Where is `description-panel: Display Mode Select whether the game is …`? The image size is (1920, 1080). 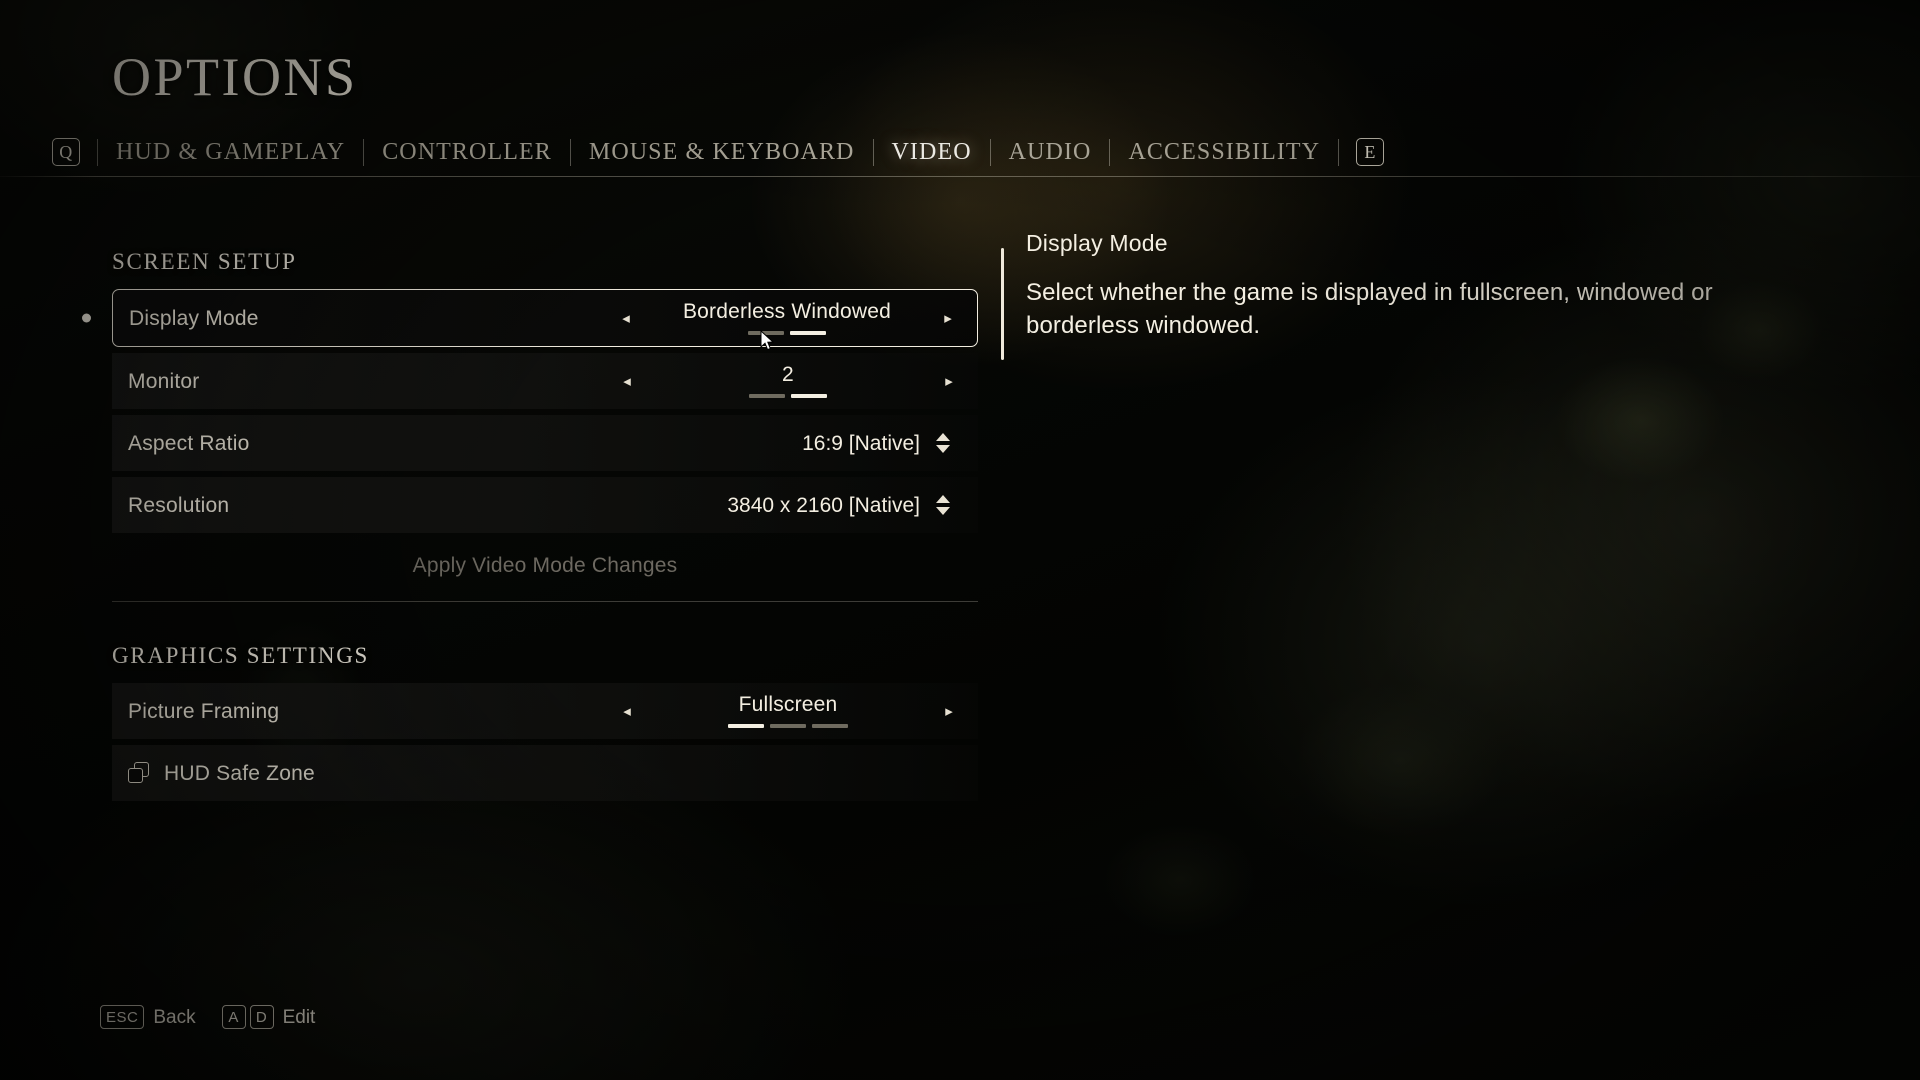
description-panel: Display Mode Select whether the game is … is located at coordinates (1396, 287).